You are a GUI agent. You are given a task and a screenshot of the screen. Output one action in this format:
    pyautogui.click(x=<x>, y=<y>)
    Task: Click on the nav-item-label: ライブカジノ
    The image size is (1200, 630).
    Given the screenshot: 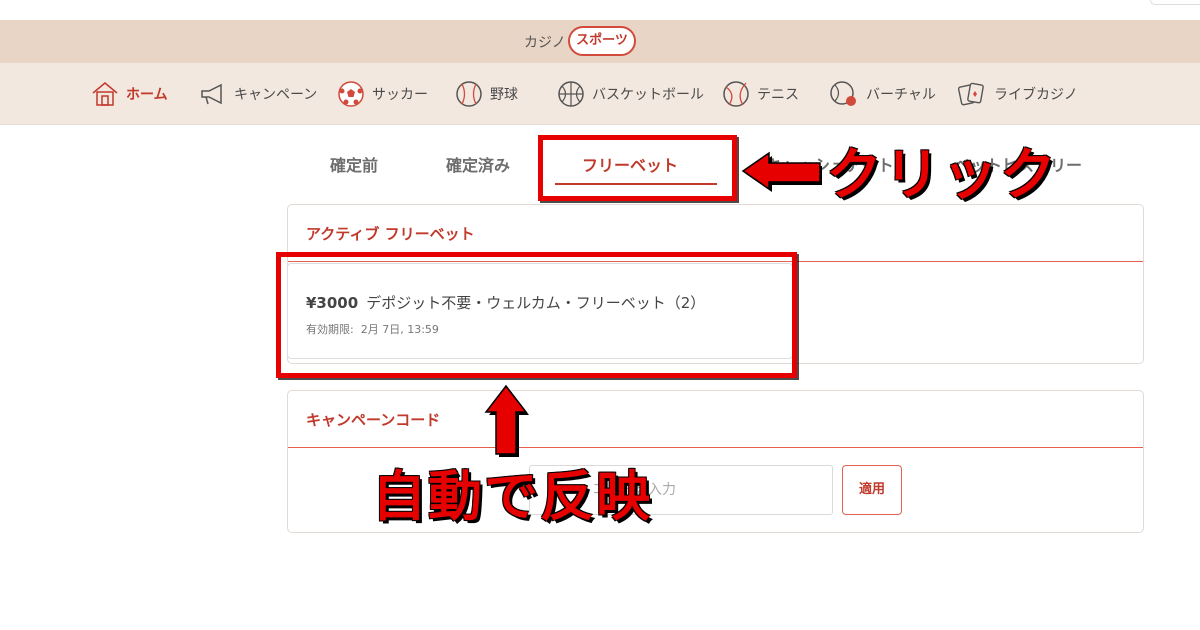 What is the action you would take?
    pyautogui.click(x=1036, y=95)
    